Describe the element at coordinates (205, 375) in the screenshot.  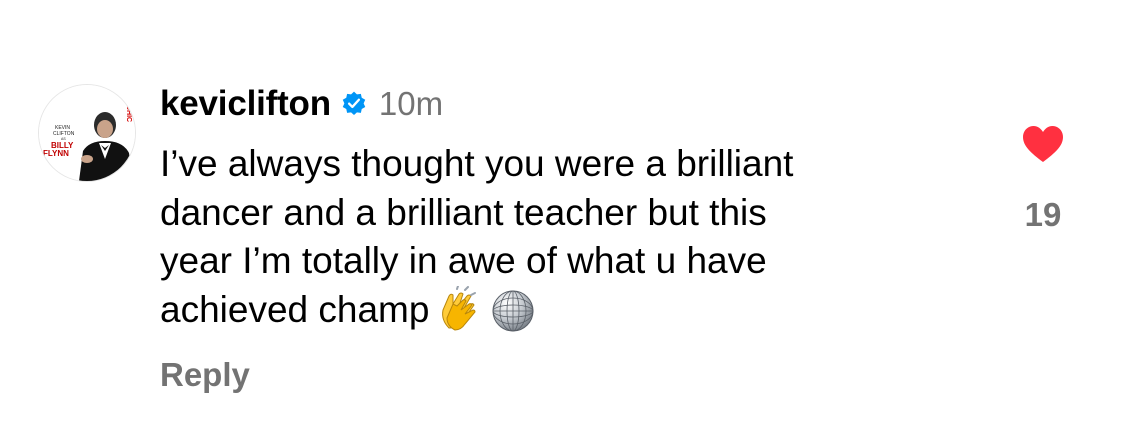
I see `reply-button: Reply` at that location.